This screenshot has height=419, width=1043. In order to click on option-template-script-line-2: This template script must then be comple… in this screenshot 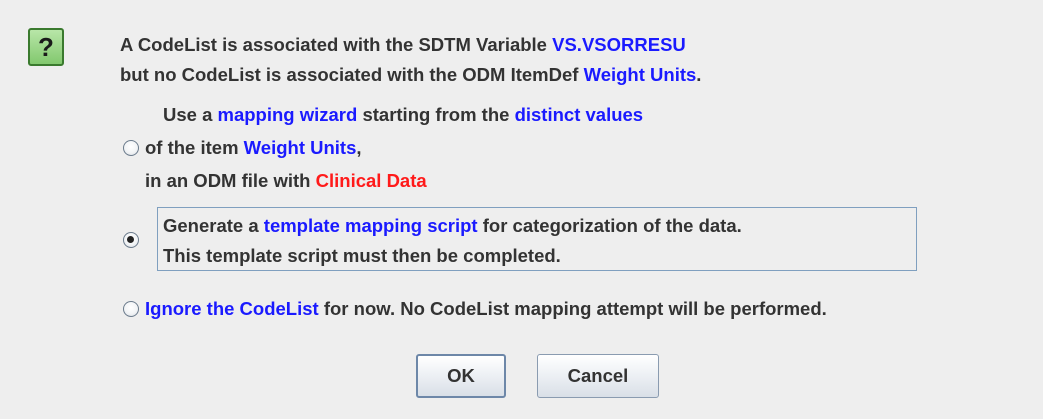, I will do `click(362, 256)`.